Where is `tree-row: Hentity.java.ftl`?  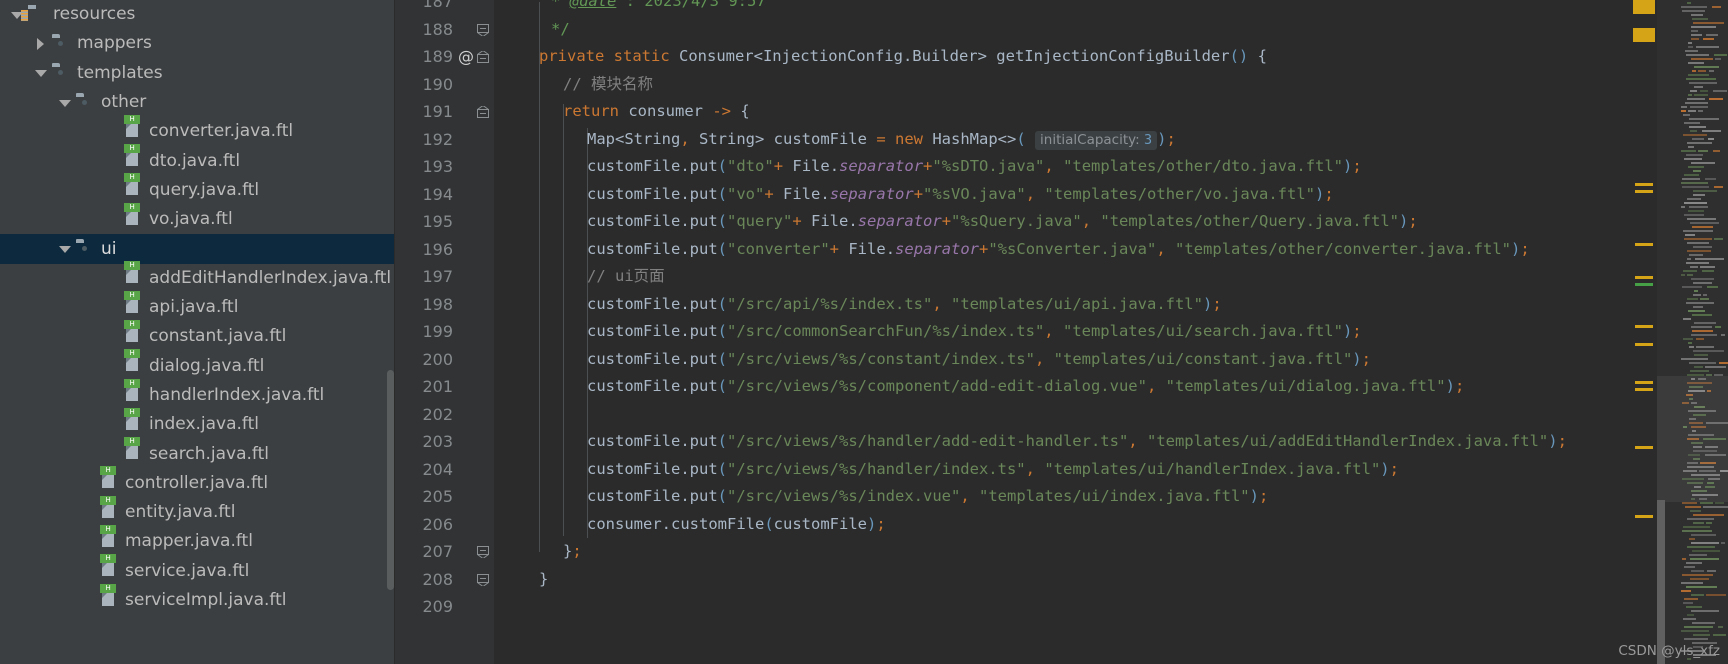 tree-row: Hentity.java.ftl is located at coordinates (197, 511).